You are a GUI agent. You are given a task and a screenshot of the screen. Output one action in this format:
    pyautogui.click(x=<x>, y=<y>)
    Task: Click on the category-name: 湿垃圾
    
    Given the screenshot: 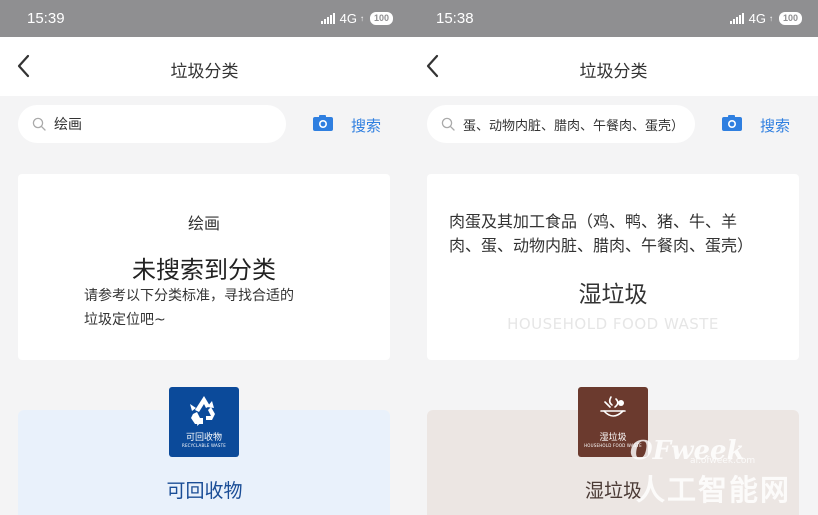 What is the action you would take?
    pyautogui.click(x=613, y=295)
    